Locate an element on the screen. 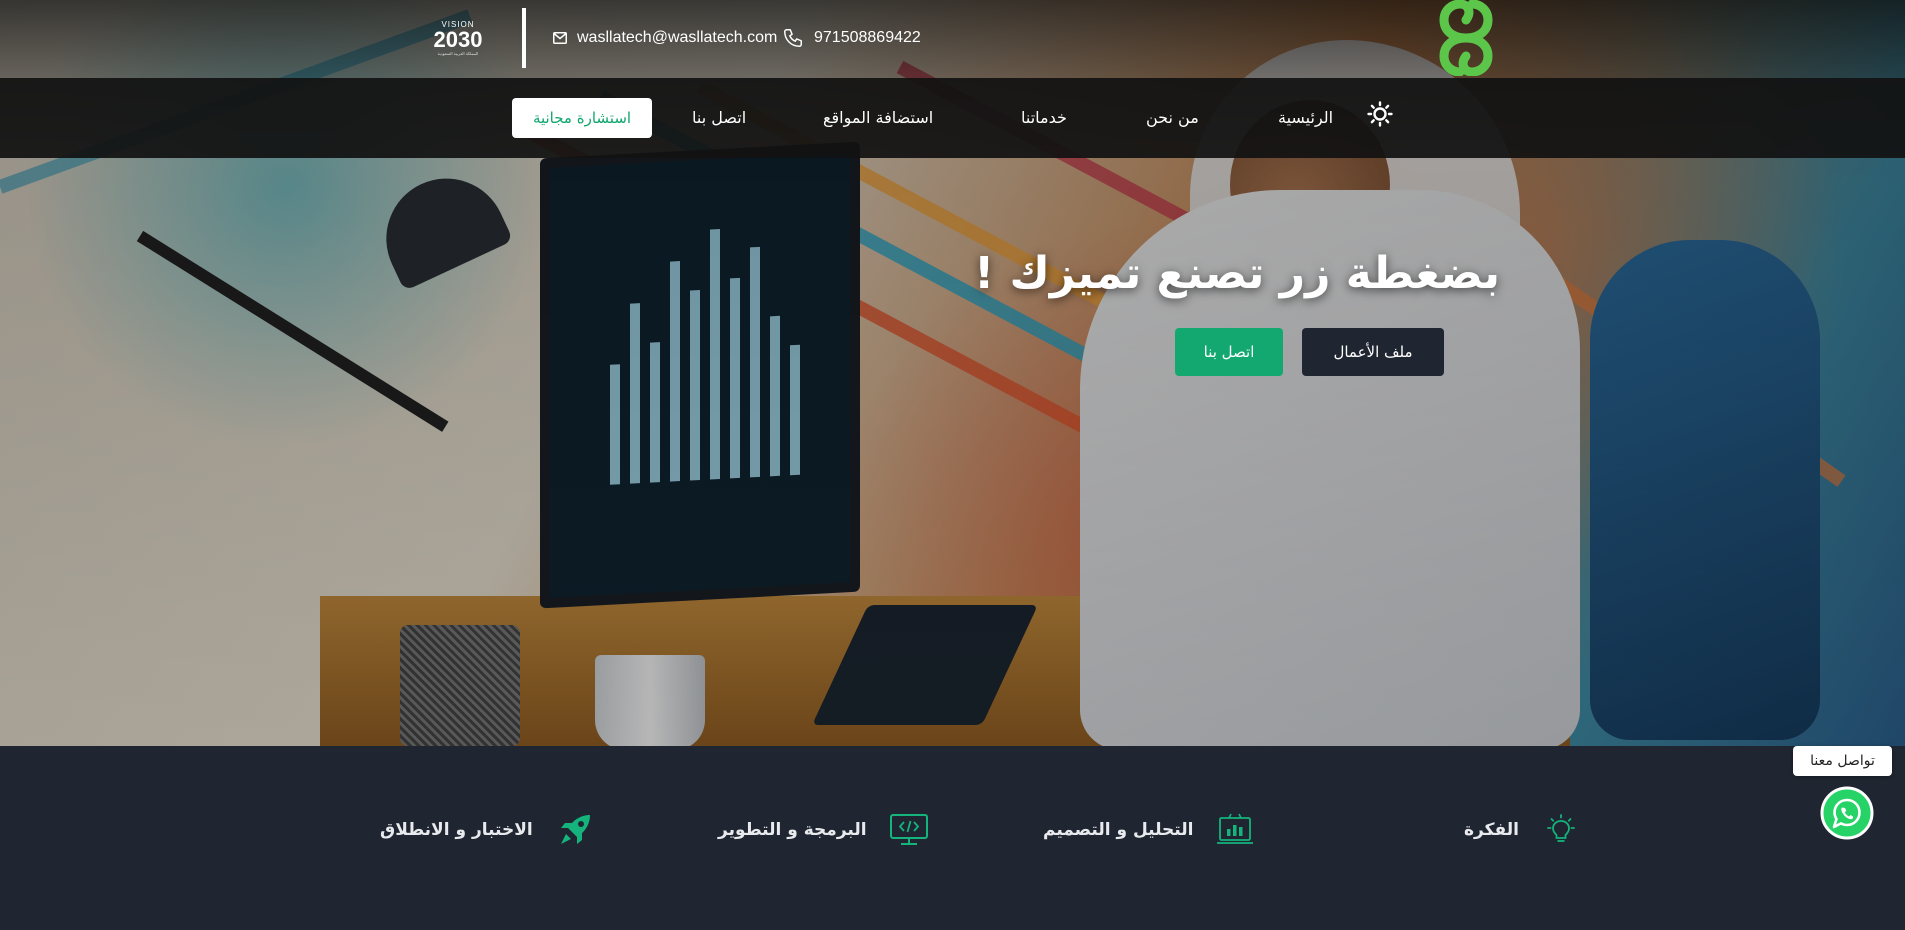 This screenshot has height=930, width=1905. free-consultation-button: استشارة مجانية is located at coordinates (582, 118).